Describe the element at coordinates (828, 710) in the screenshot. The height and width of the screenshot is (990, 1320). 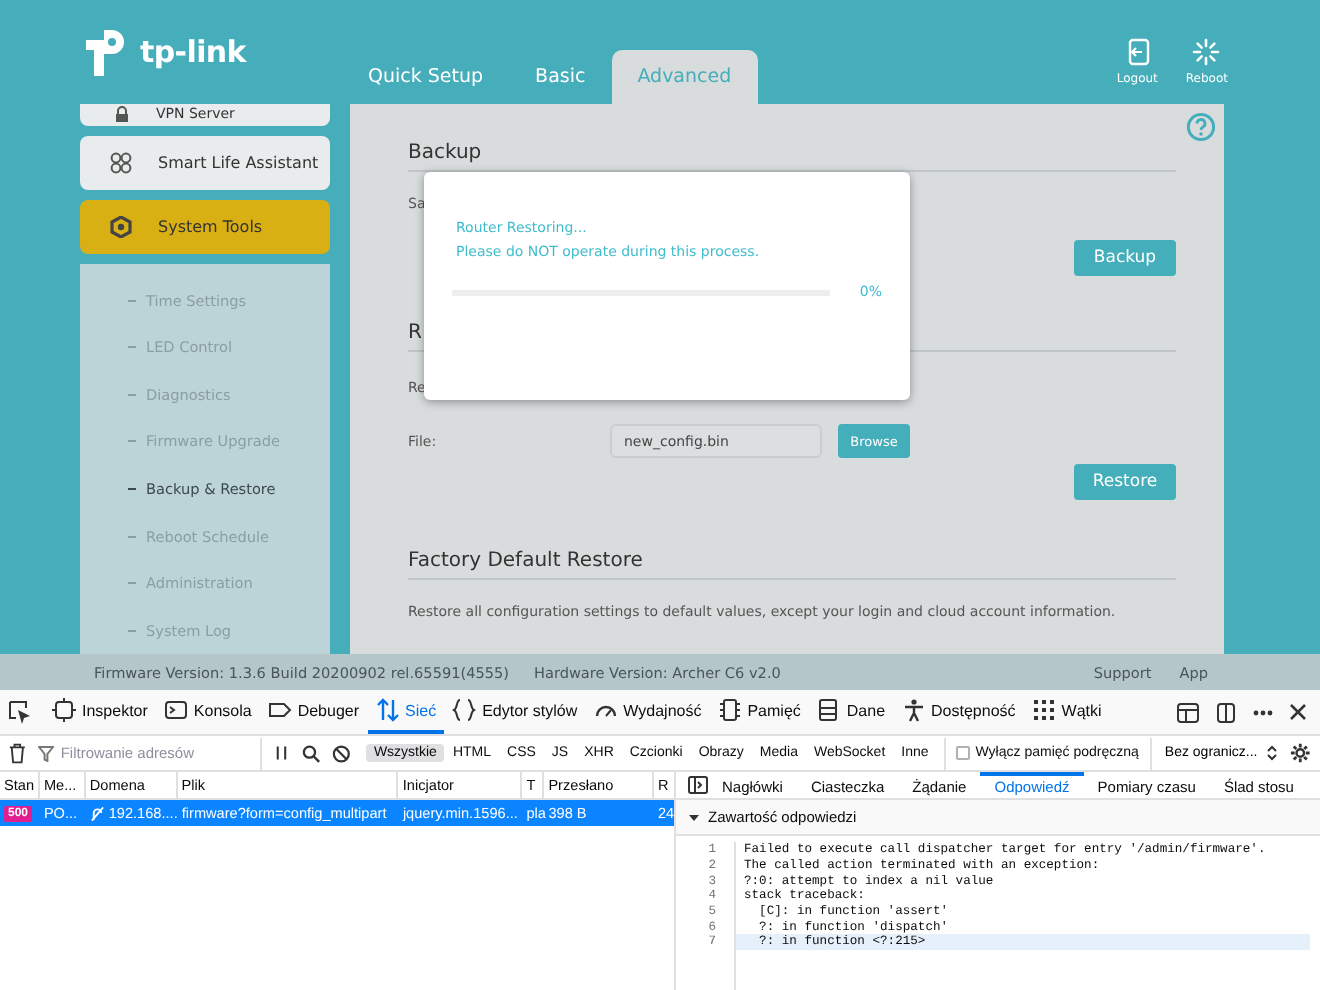
I see `database-icon` at that location.